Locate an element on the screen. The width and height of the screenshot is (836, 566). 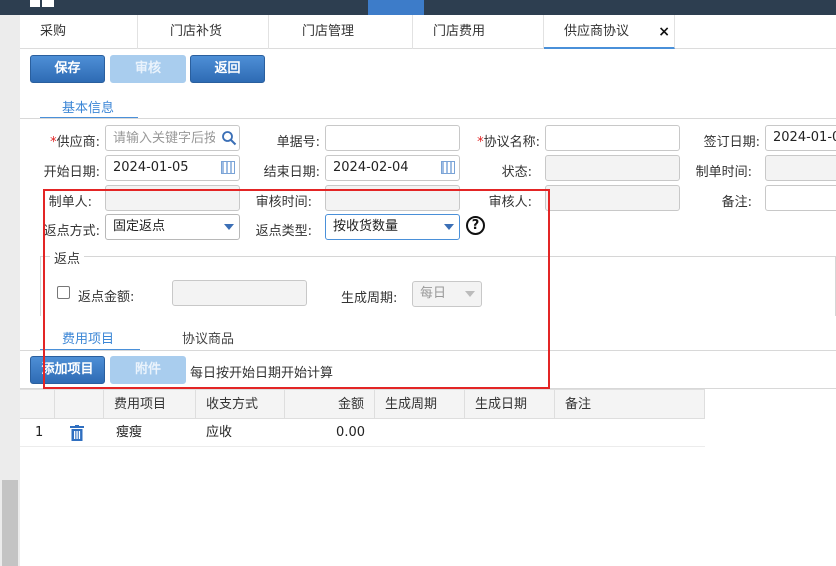
end-date-field: 2024-02-04 is located at coordinates (392, 168).